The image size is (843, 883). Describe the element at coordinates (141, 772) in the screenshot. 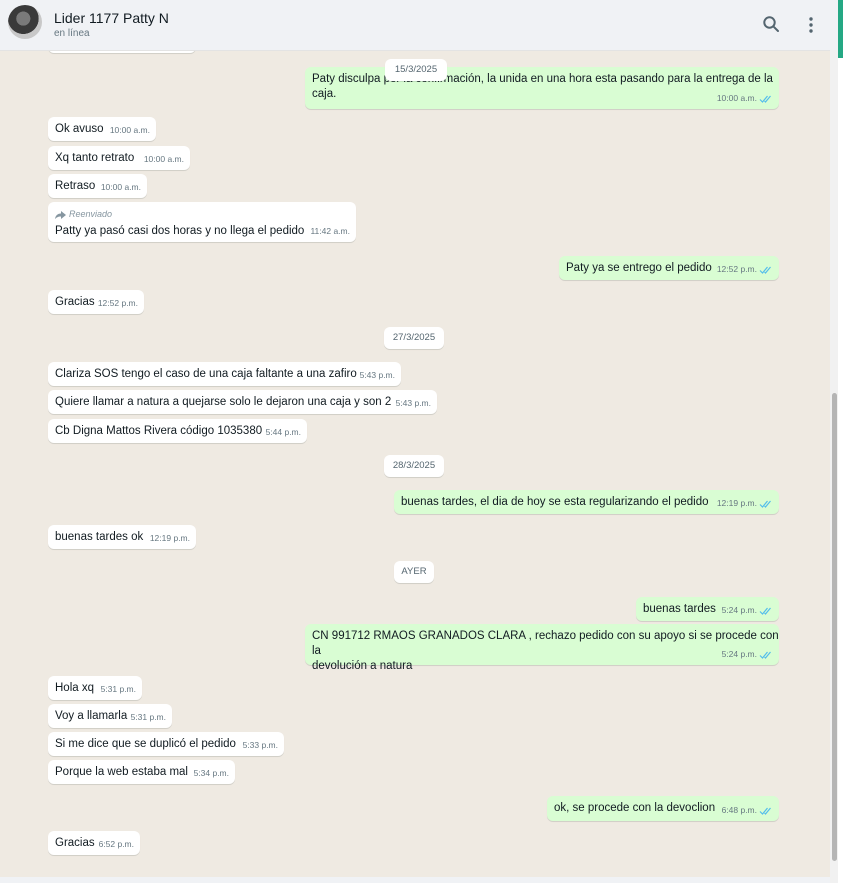

I see `incoming-message: Porque la web estaba mal 5:34 p.m.` at that location.